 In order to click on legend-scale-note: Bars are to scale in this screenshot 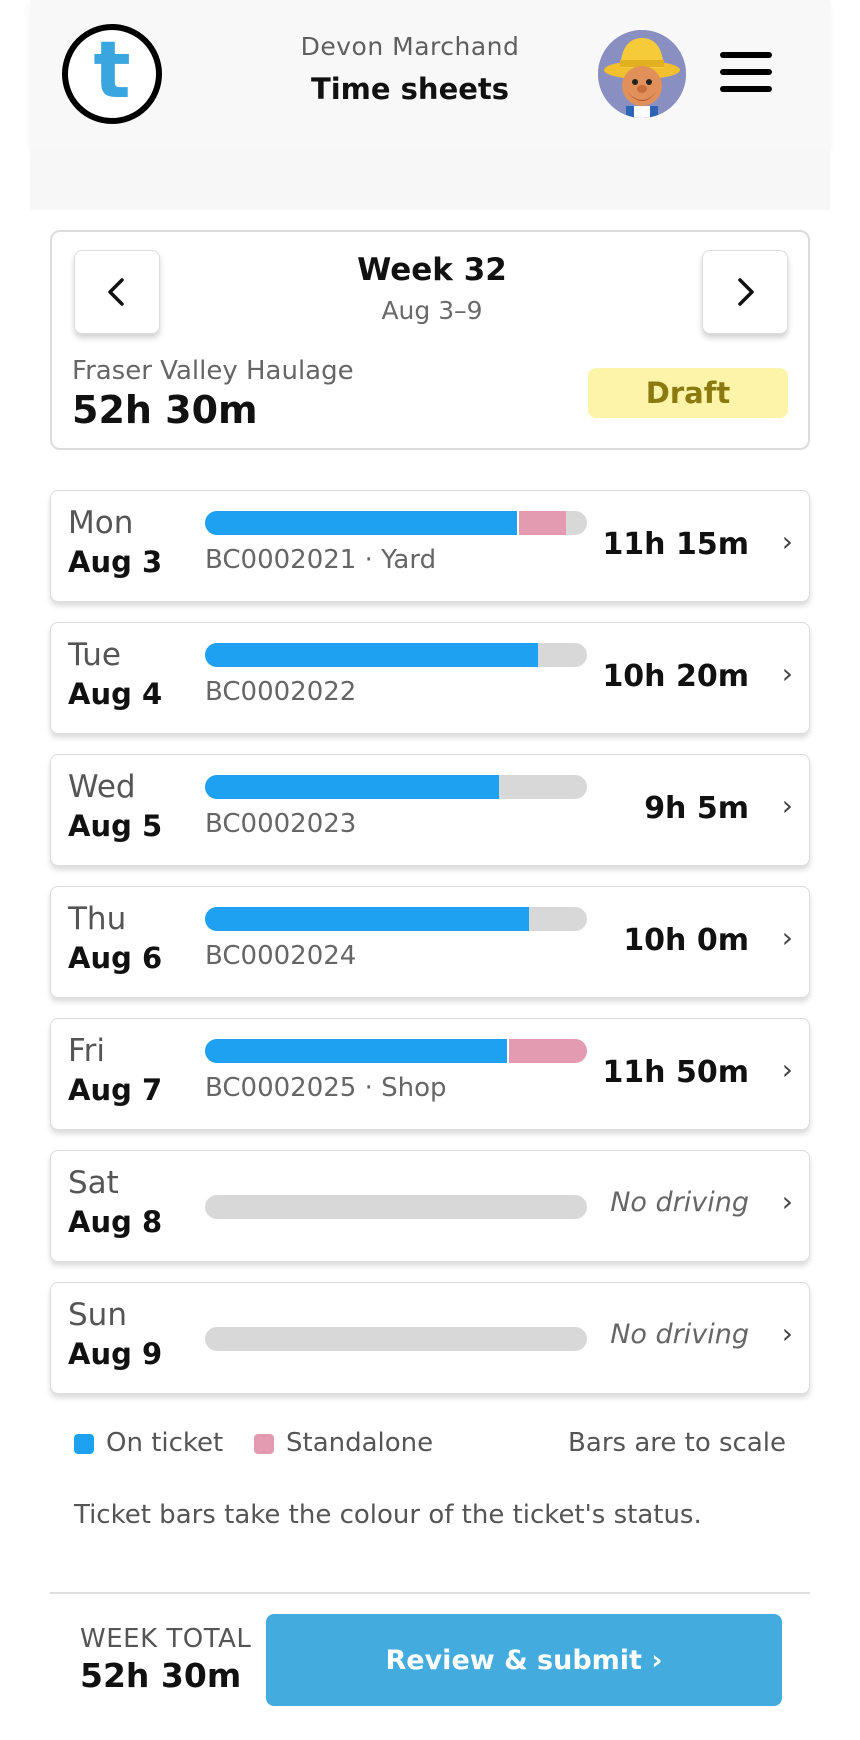, I will do `click(677, 1443)`.